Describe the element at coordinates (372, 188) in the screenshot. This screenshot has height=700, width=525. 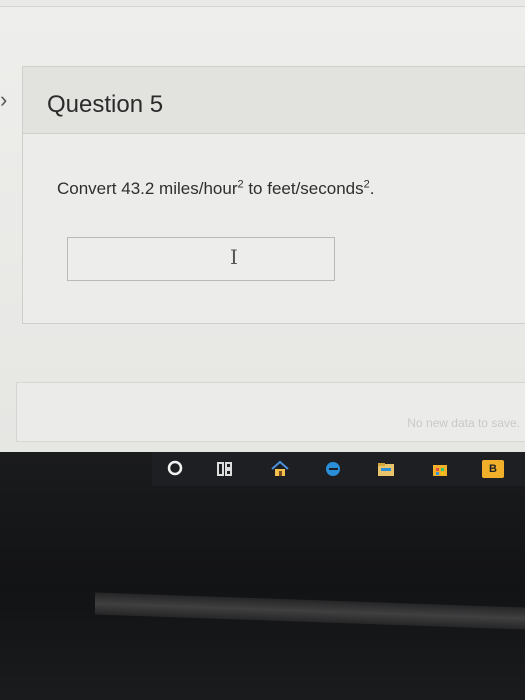
I see `question-text-part: .` at that location.